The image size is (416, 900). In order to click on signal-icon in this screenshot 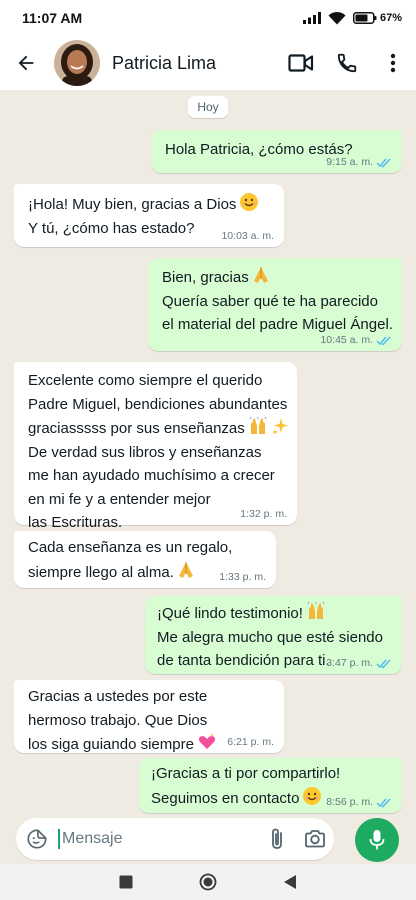, I will do `click(311, 18)`.